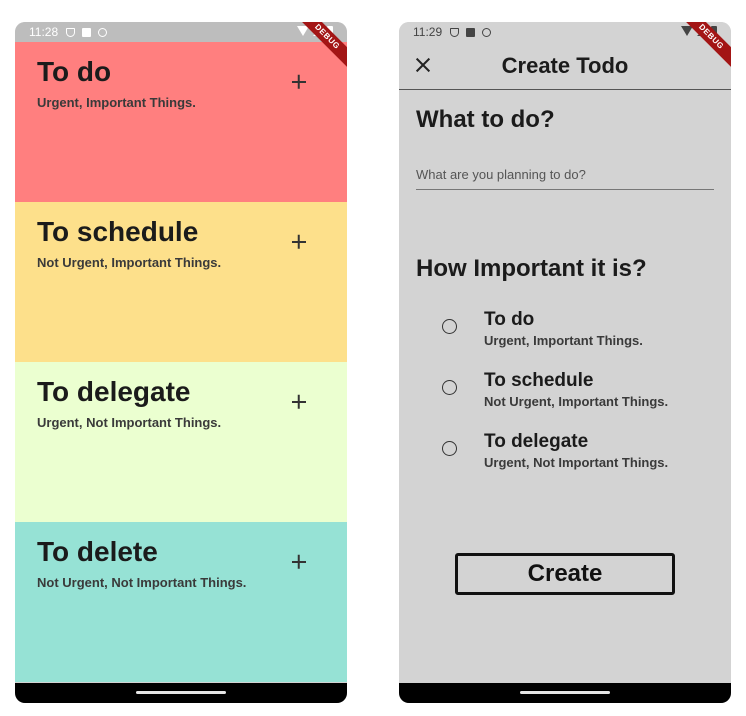 The height and width of the screenshot is (716, 746). I want to click on option-subtitle: Not Urgent, Important Things., so click(576, 401).